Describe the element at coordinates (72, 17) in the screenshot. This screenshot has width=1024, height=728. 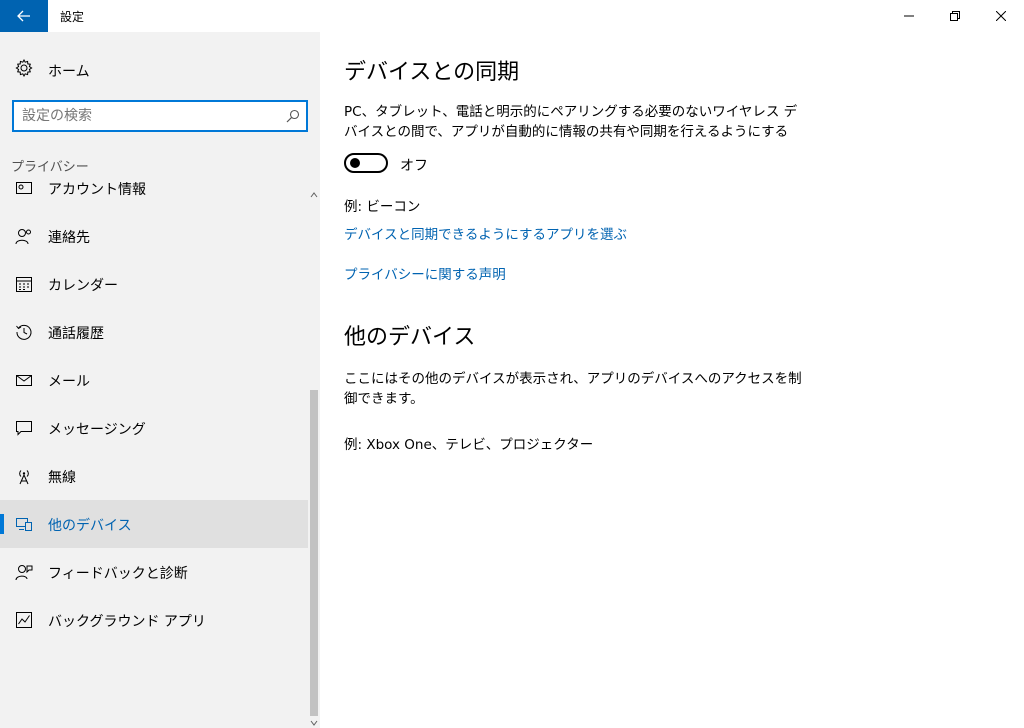
I see `window-title: 設定` at that location.